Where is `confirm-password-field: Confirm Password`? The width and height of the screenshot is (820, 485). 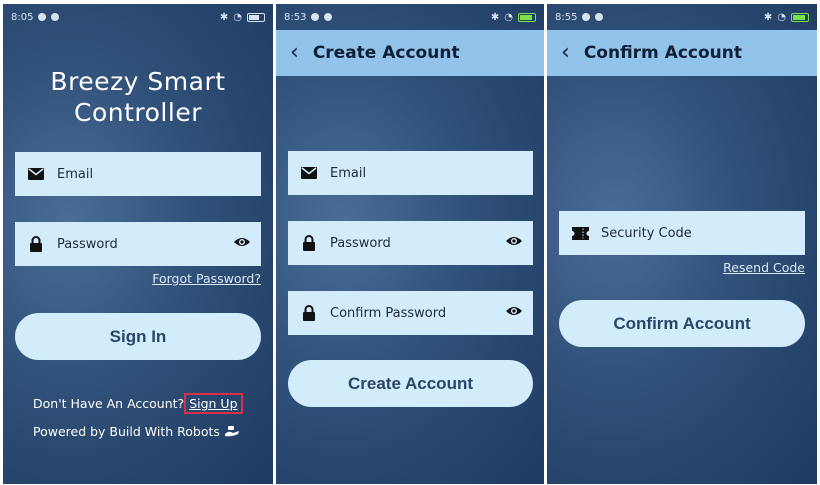
confirm-password-field: Confirm Password is located at coordinates (410, 313).